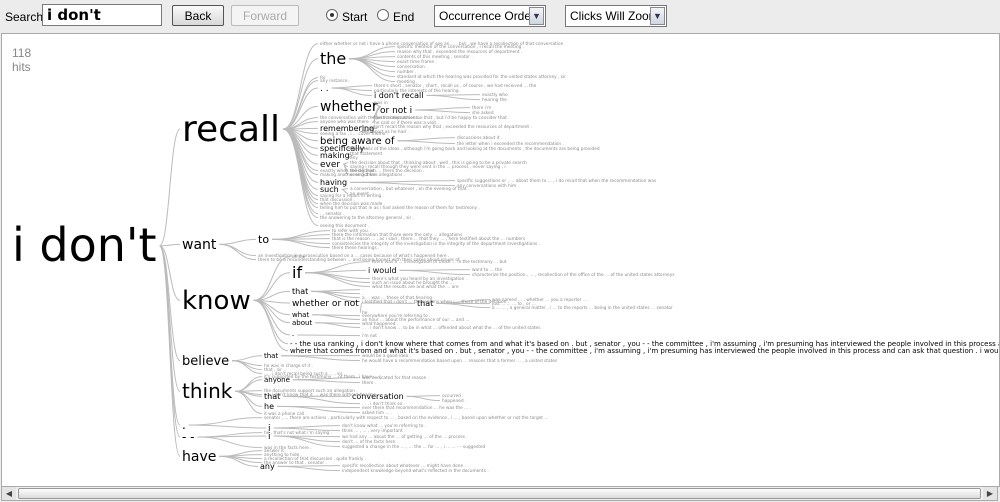  What do you see at coordinates (199, 245) in the screenshot?
I see `tree-node: want` at bounding box center [199, 245].